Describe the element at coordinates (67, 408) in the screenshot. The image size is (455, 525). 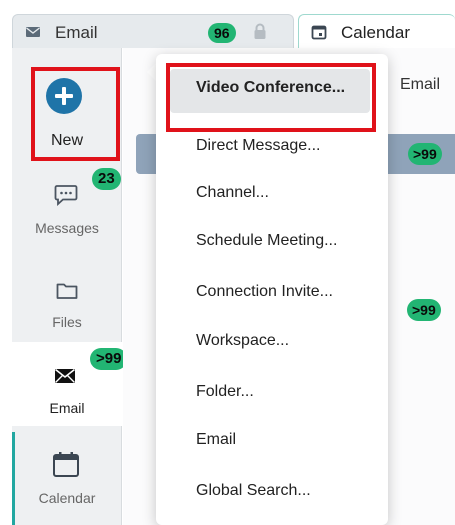
I see `sidebar-item-email-label: Email` at that location.